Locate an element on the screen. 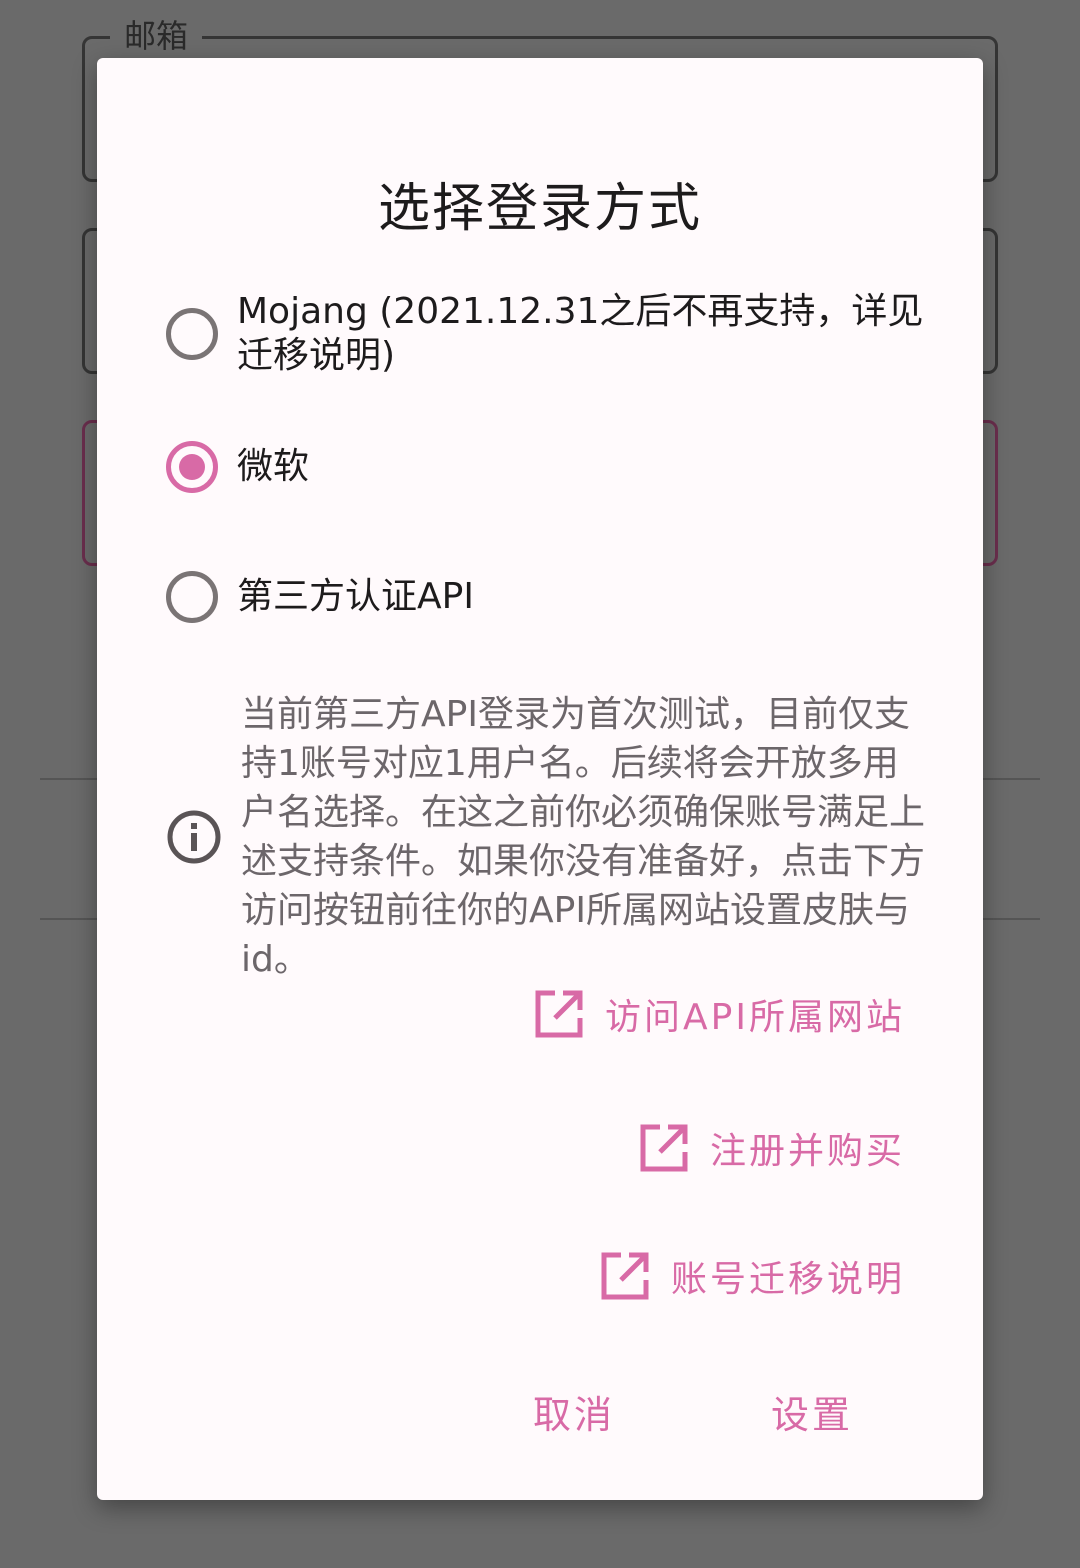 The image size is (1080, 1568). register-and-buy-button: 注册并购买 is located at coordinates (771, 1148).